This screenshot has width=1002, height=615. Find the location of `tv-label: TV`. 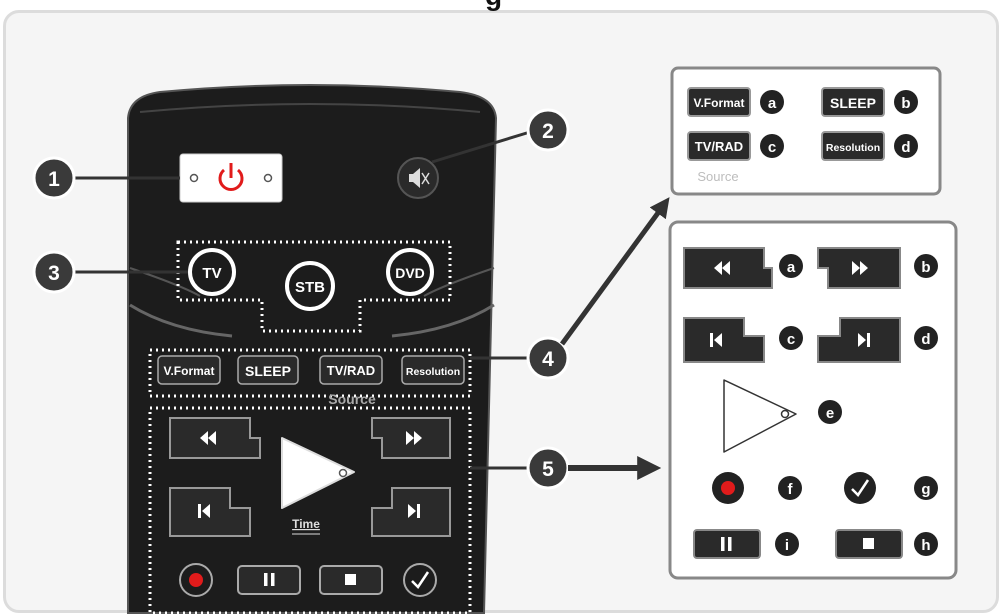

tv-label: TV is located at coordinates (211, 273).